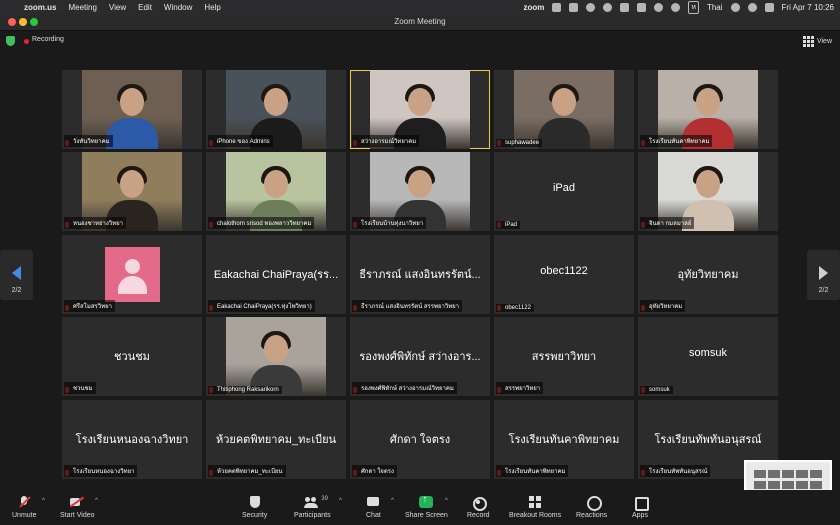  I want to click on wifi-icon, so click(735, 7).